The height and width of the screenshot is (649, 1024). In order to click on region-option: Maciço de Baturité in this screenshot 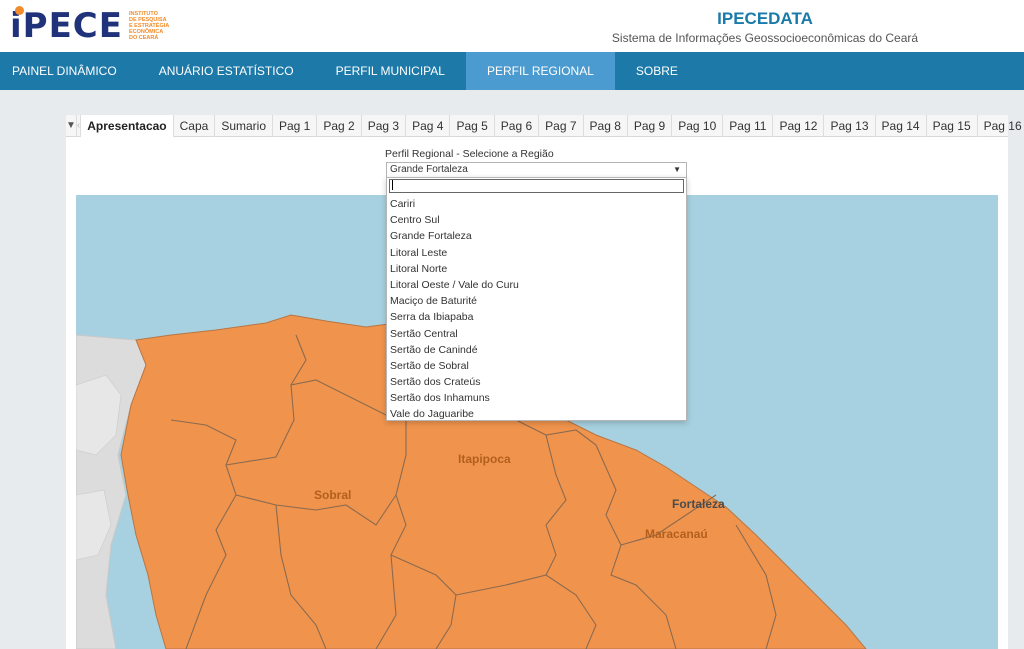, I will do `click(536, 301)`.